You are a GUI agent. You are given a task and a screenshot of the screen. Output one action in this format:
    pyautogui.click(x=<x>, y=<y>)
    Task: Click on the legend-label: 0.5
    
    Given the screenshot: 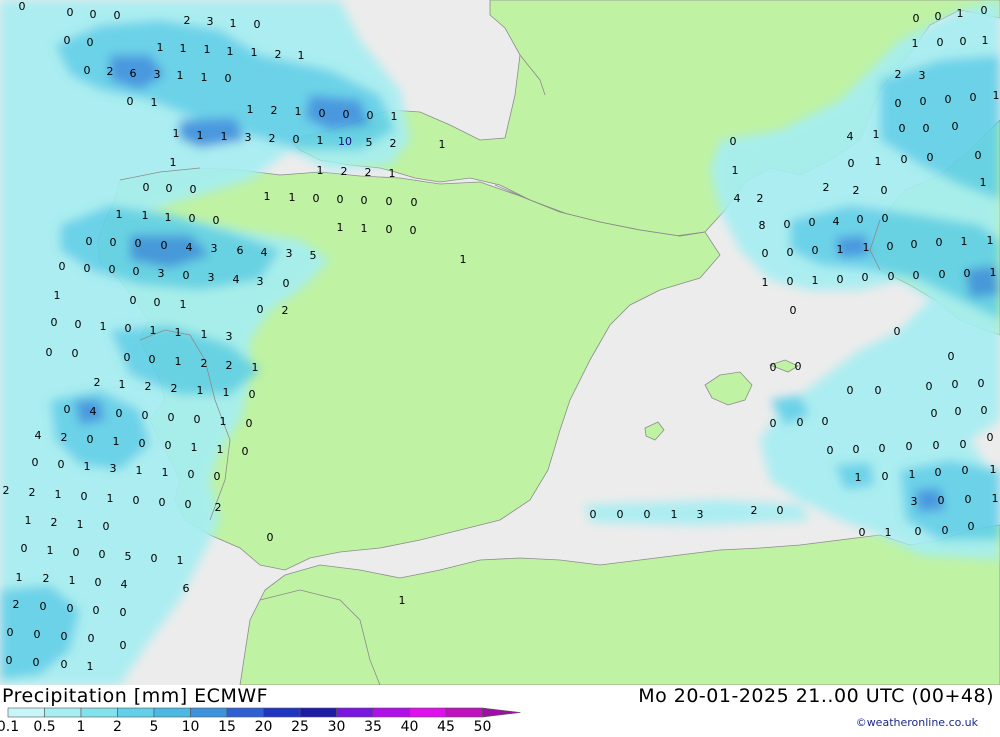 What is the action you would take?
    pyautogui.click(x=44, y=726)
    